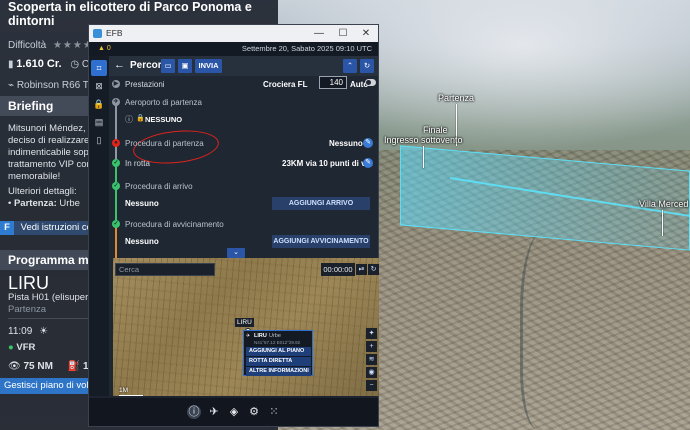 The width and height of the screenshot is (690, 430). What do you see at coordinates (274, 412) in the screenshot?
I see `apps-grid-icon: ⁙` at bounding box center [274, 412].